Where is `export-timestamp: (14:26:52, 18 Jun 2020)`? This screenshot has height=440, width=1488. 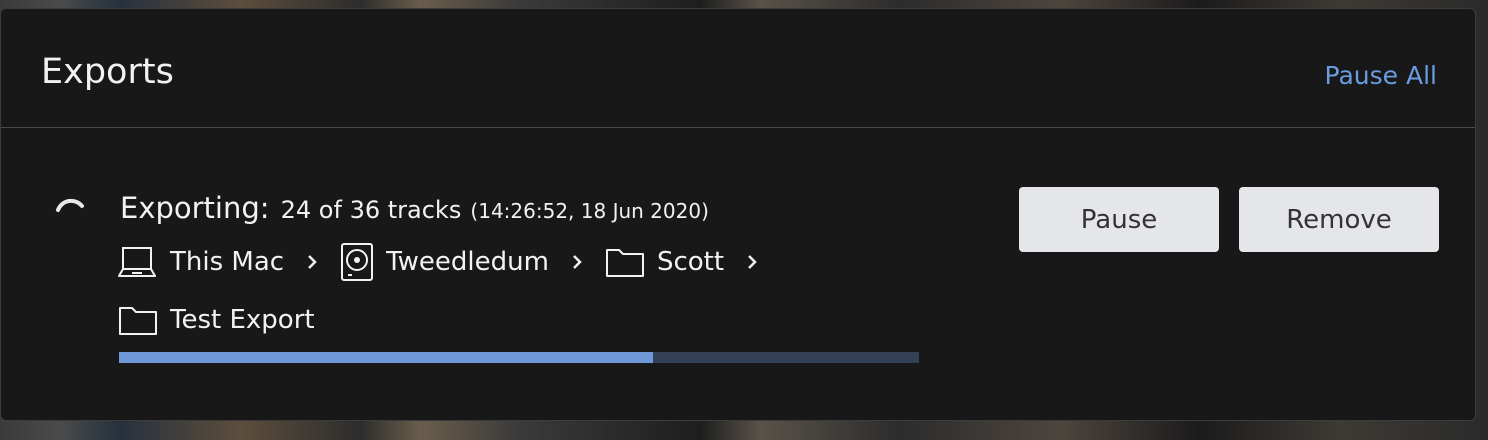 export-timestamp: (14:26:52, 18 Jun 2020) is located at coordinates (589, 211).